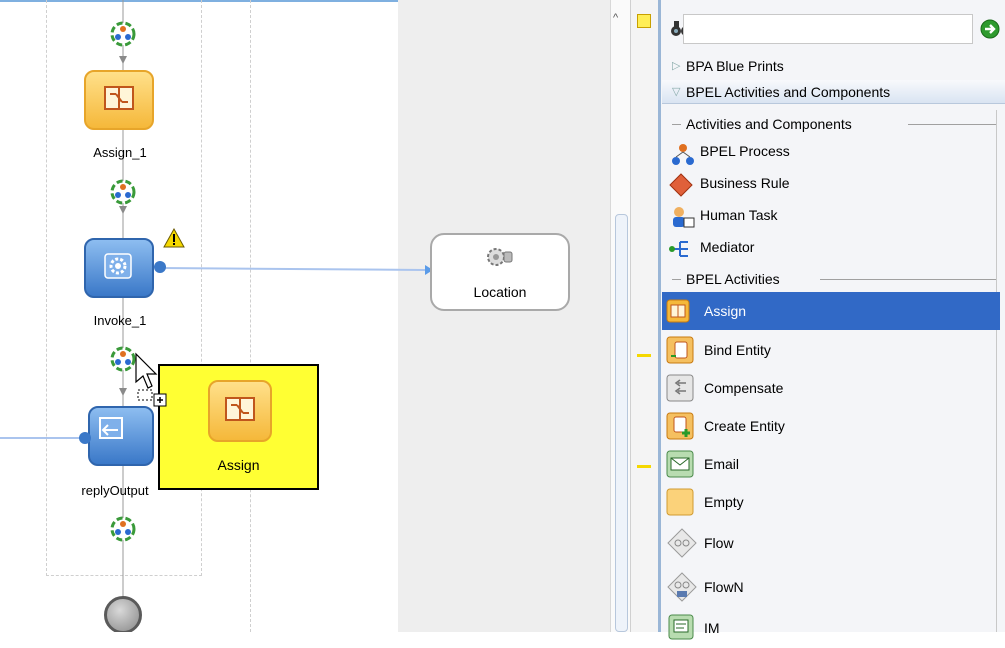 The image size is (1005, 648). I want to click on palette-item-label: IM, so click(712, 628).